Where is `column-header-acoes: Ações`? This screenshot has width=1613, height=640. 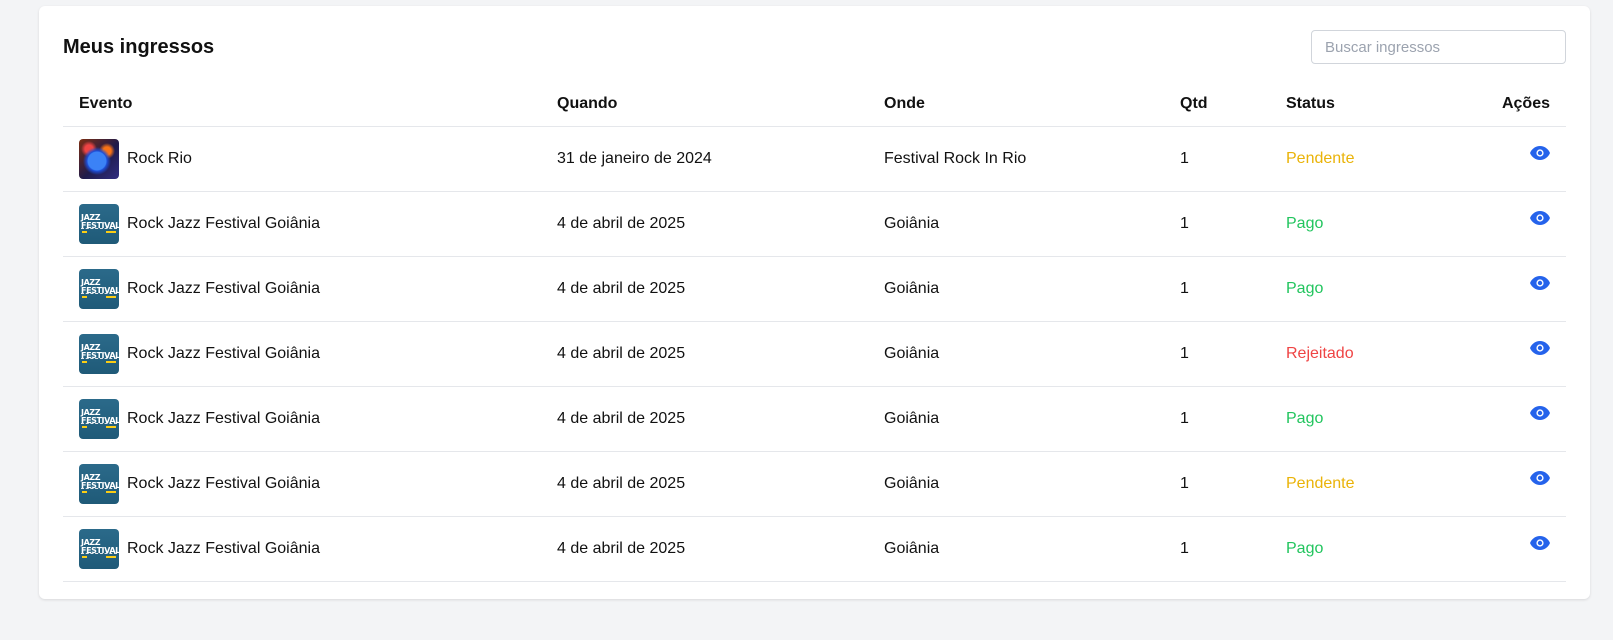
column-header-acoes: Ações is located at coordinates (1520, 104).